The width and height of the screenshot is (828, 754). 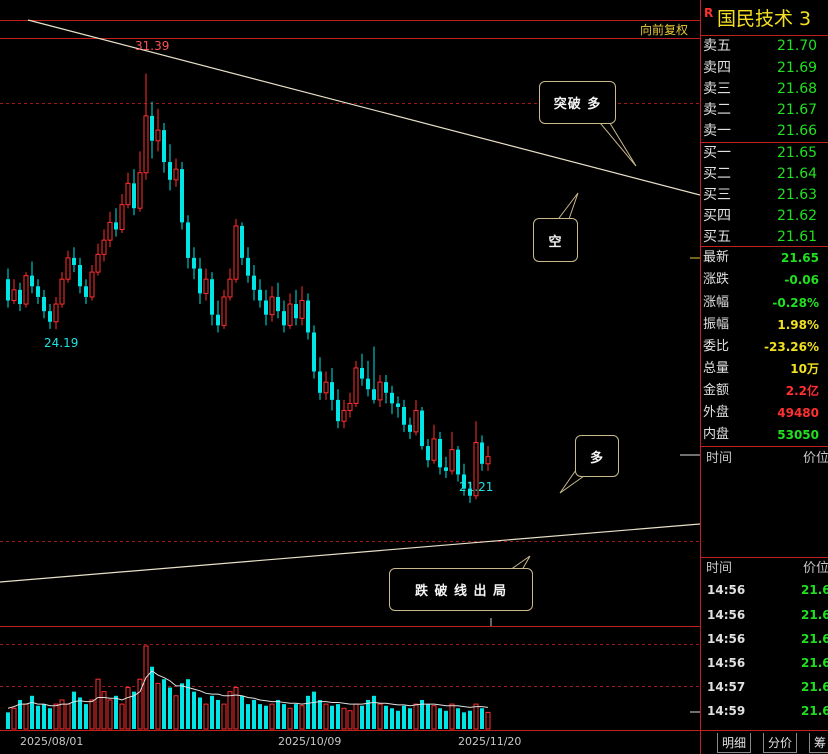 What do you see at coordinates (597, 456) in the screenshot?
I see `callout-long: 多` at bounding box center [597, 456].